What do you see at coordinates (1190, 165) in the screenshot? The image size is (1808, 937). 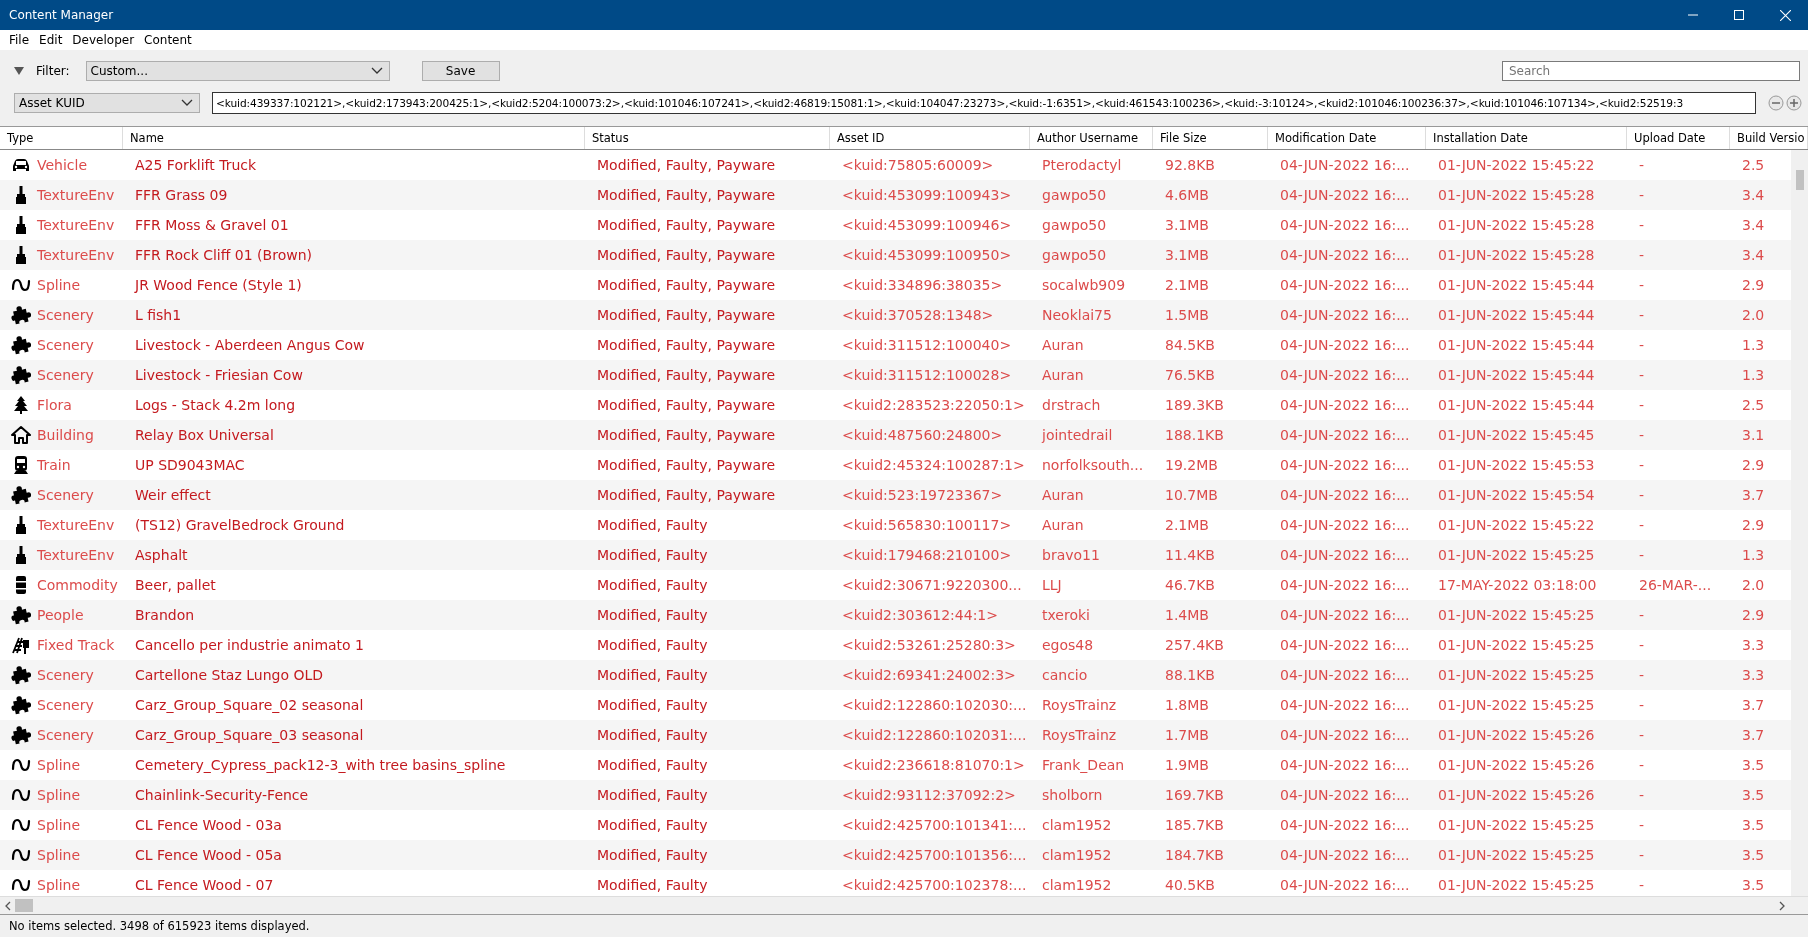 I see `file-size-cell: 92.8KB` at bounding box center [1190, 165].